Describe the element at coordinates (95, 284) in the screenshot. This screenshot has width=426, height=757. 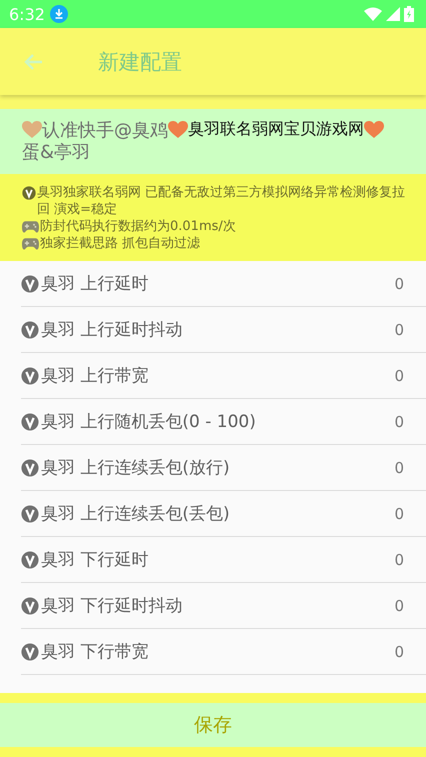
I see `setting-label: 臭羽 上行延时` at that location.